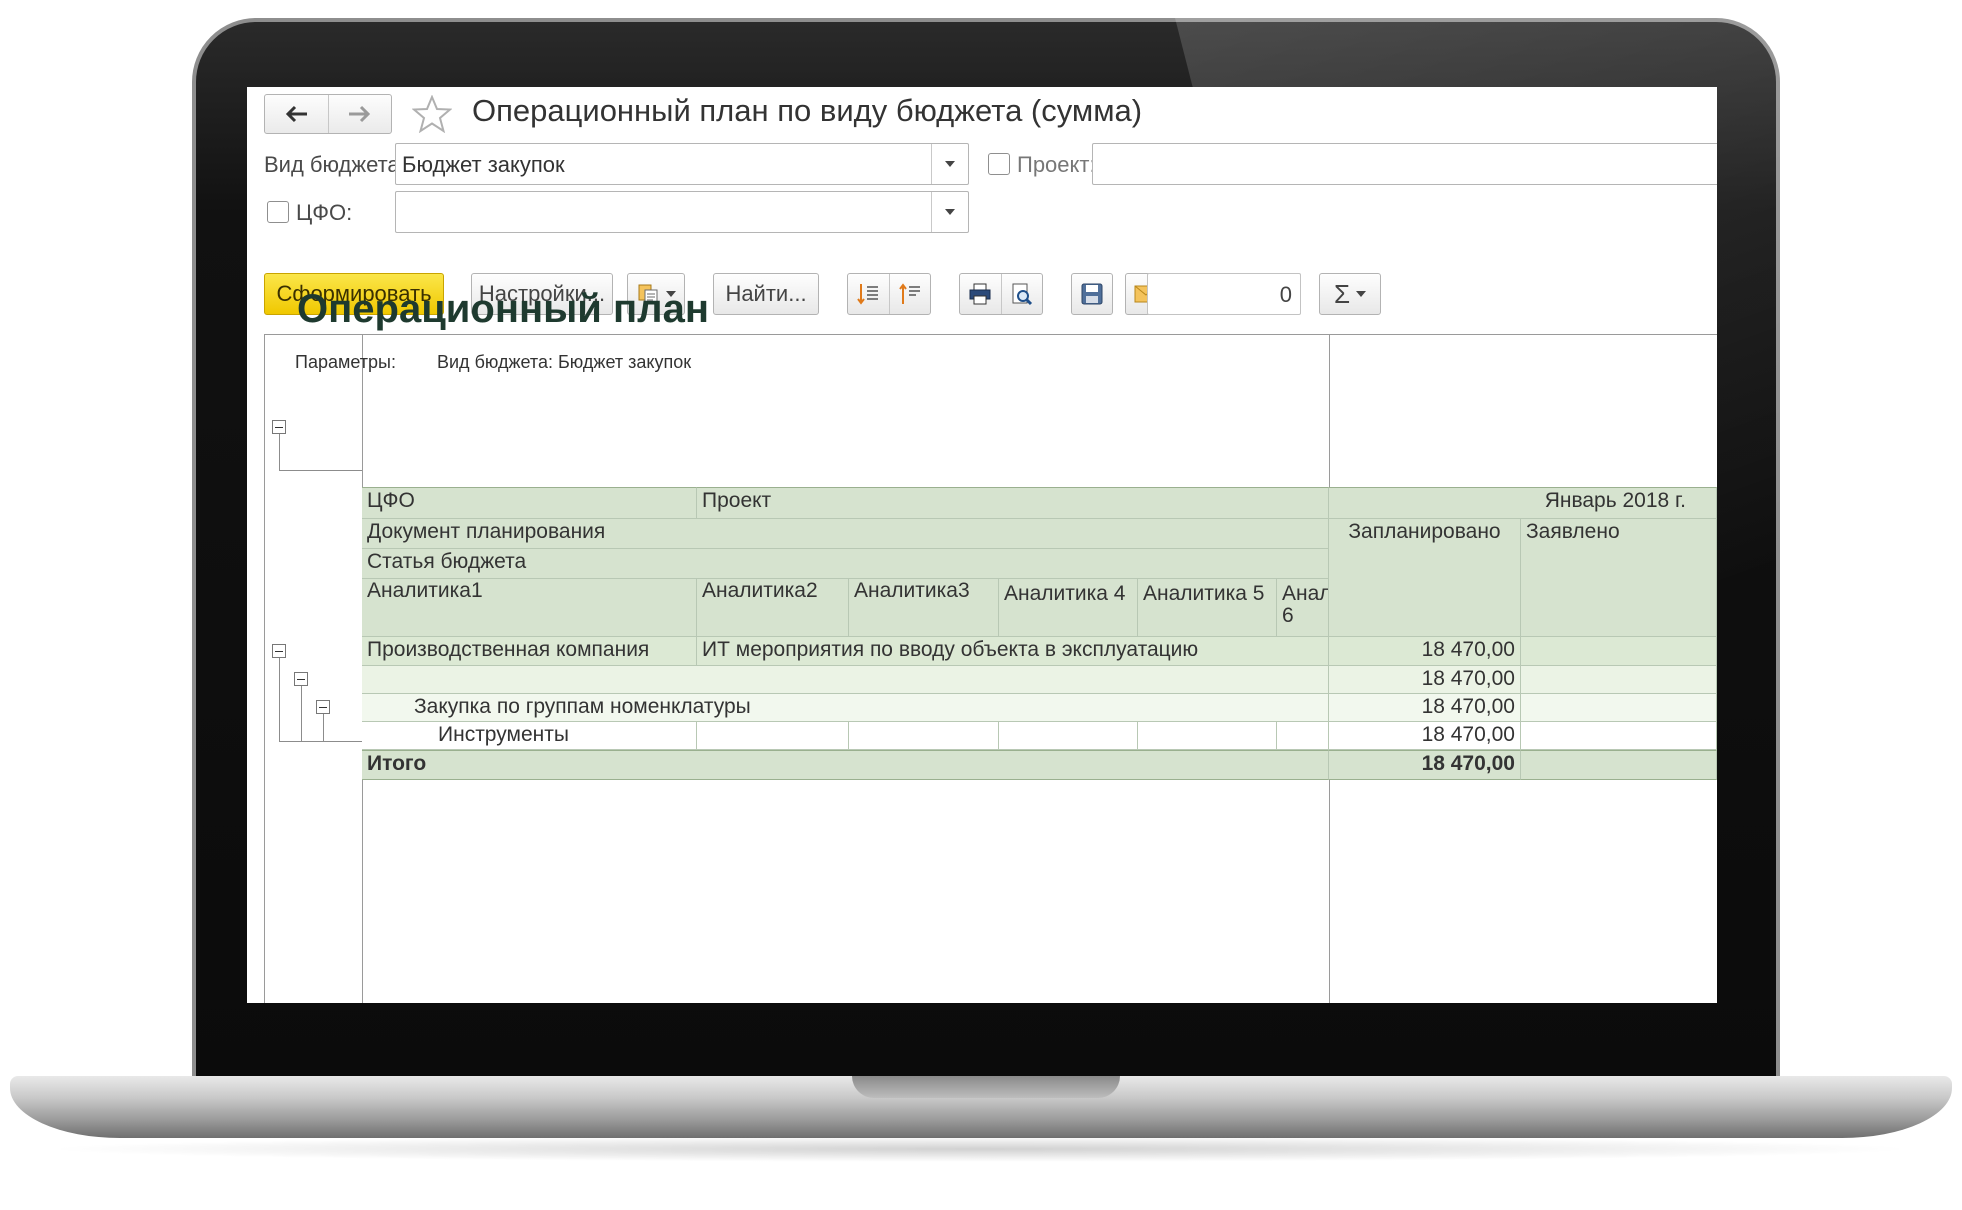 The image size is (1962, 1210). What do you see at coordinates (682, 164) in the screenshot?
I see `budget-type-field: Бюджет закупок` at bounding box center [682, 164].